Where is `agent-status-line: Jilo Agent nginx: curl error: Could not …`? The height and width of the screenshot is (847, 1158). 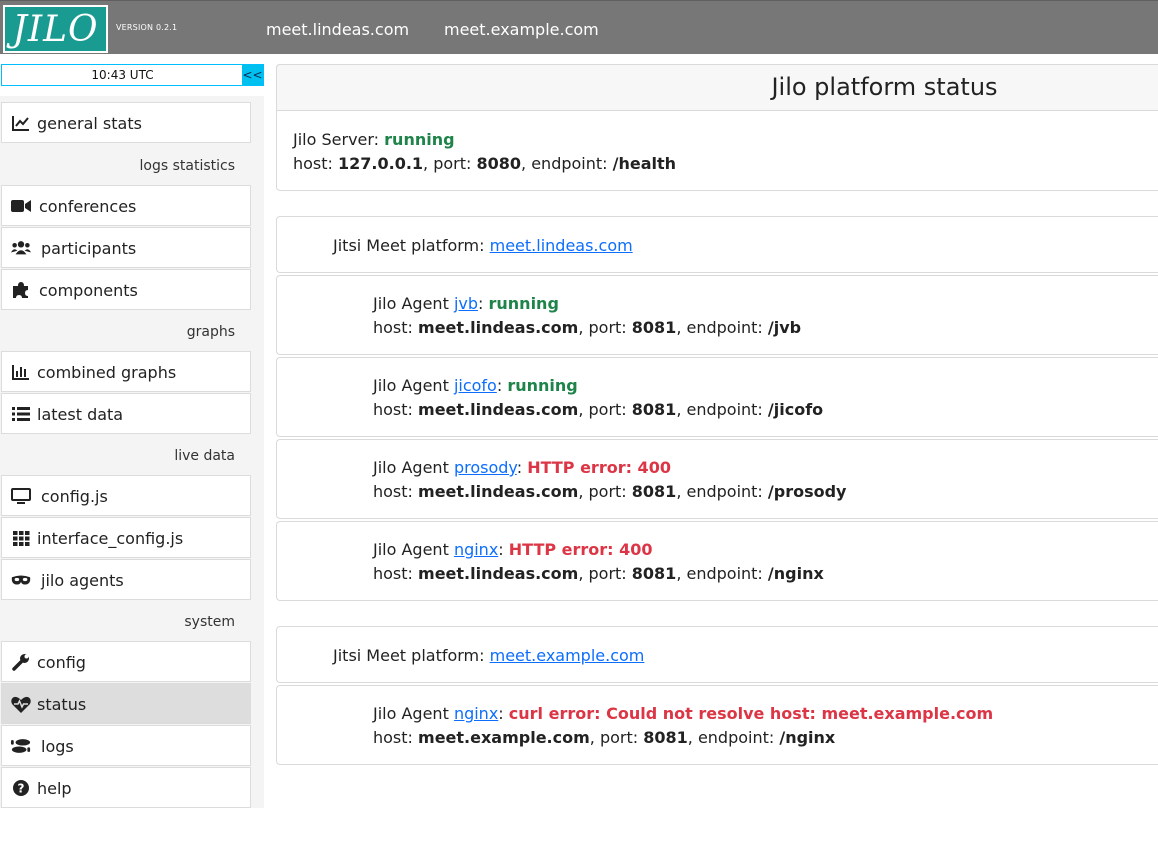 agent-status-line: Jilo Agent nginx: curl error: Could not … is located at coordinates (683, 713).